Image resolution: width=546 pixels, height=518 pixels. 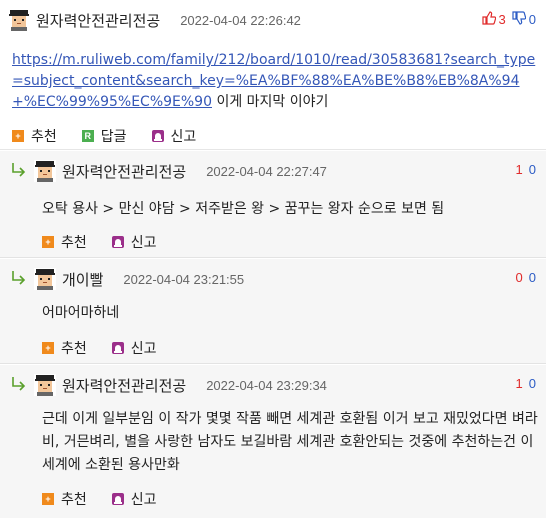 What do you see at coordinates (508, 19) in the screenshot?
I see `vote-counts: 3 0` at bounding box center [508, 19].